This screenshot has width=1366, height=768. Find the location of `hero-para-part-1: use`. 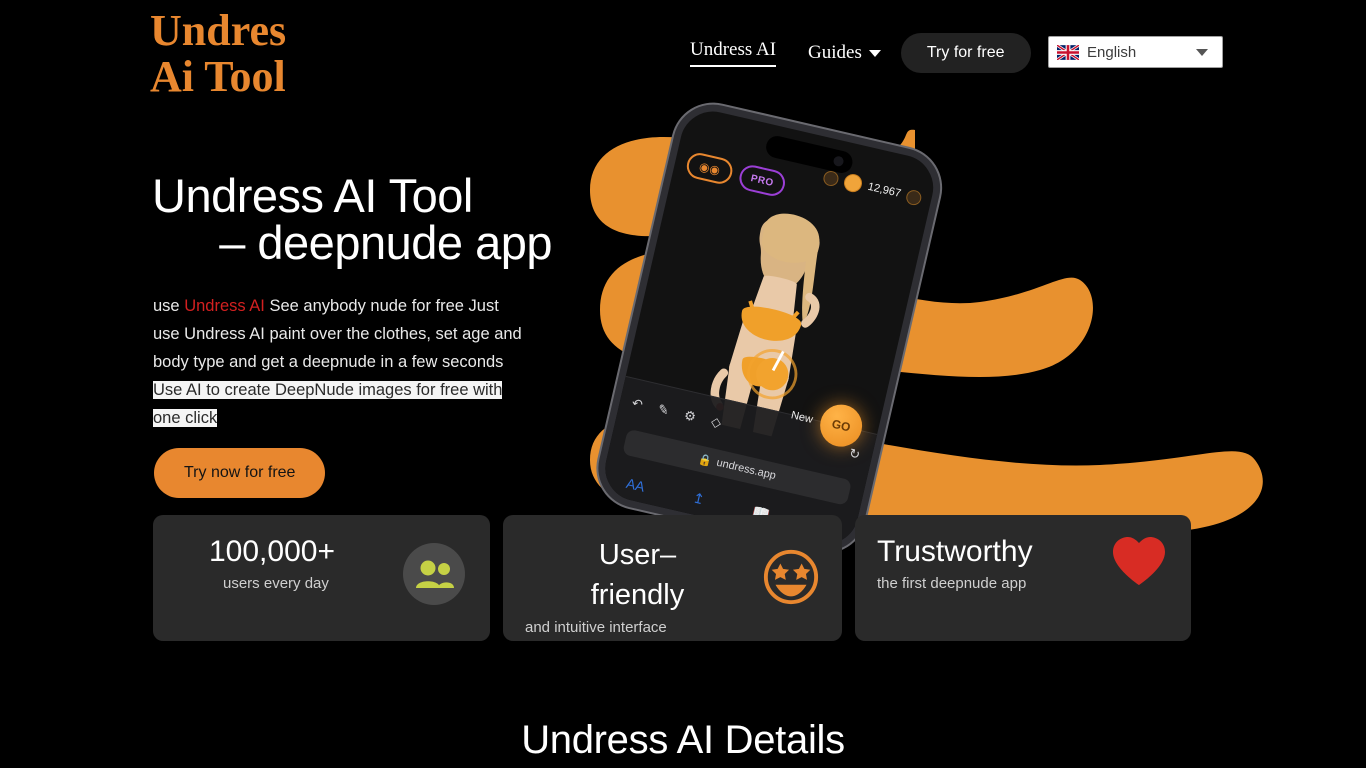

hero-para-part-1: use is located at coordinates (169, 306).